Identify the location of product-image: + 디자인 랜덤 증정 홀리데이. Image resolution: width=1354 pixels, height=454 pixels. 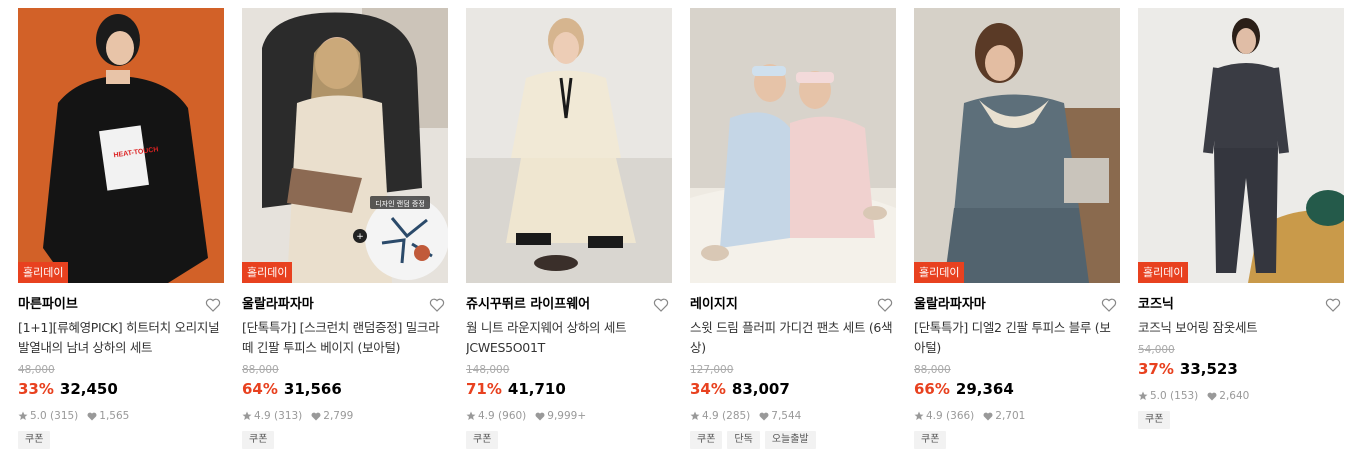
(345, 145).